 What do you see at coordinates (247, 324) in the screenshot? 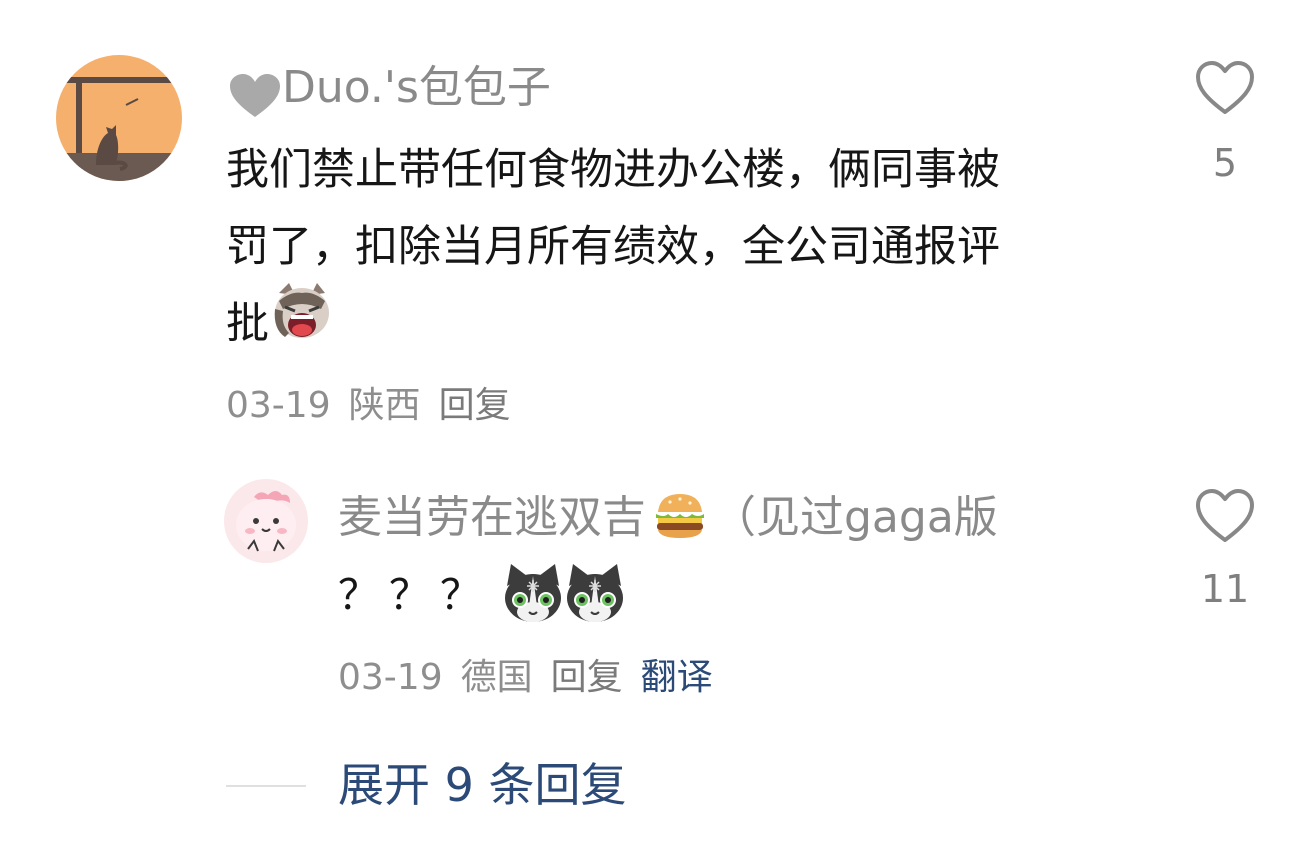
I see `comment-text-line: 批` at bounding box center [247, 324].